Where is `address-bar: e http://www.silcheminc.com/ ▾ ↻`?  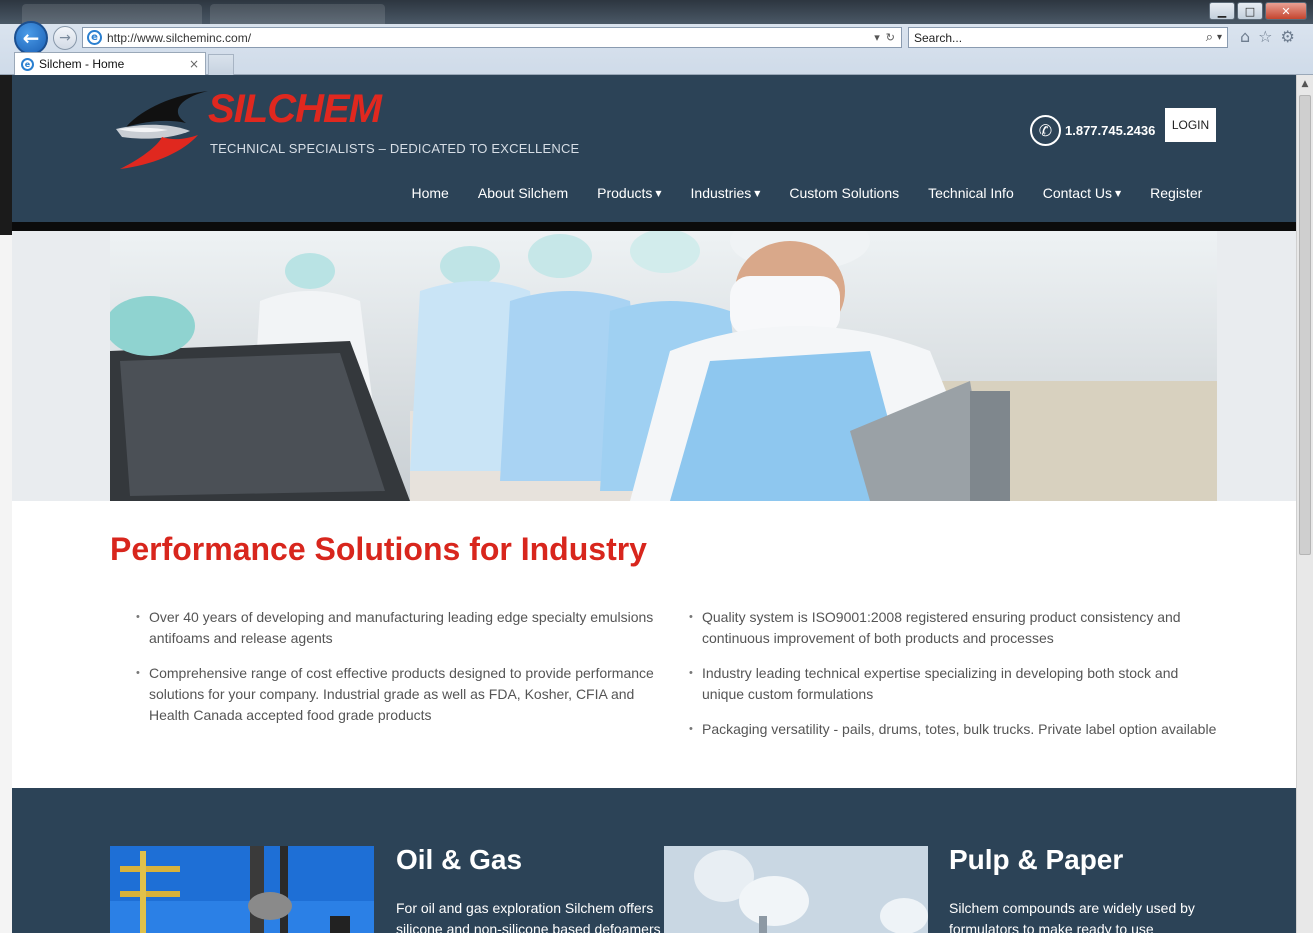
address-bar: e http://www.silcheminc.com/ ▾ ↻ is located at coordinates (492, 37).